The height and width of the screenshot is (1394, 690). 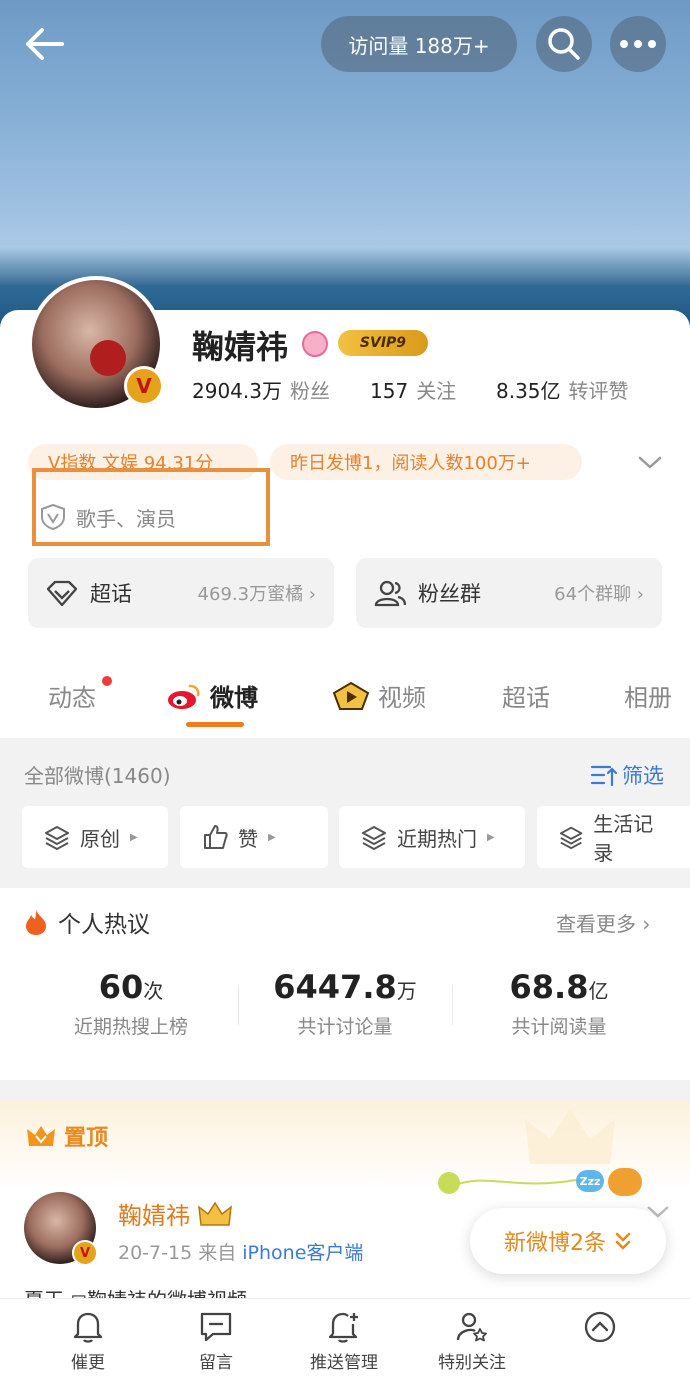 What do you see at coordinates (402, 698) in the screenshot?
I see `tab-label: 视频` at bounding box center [402, 698].